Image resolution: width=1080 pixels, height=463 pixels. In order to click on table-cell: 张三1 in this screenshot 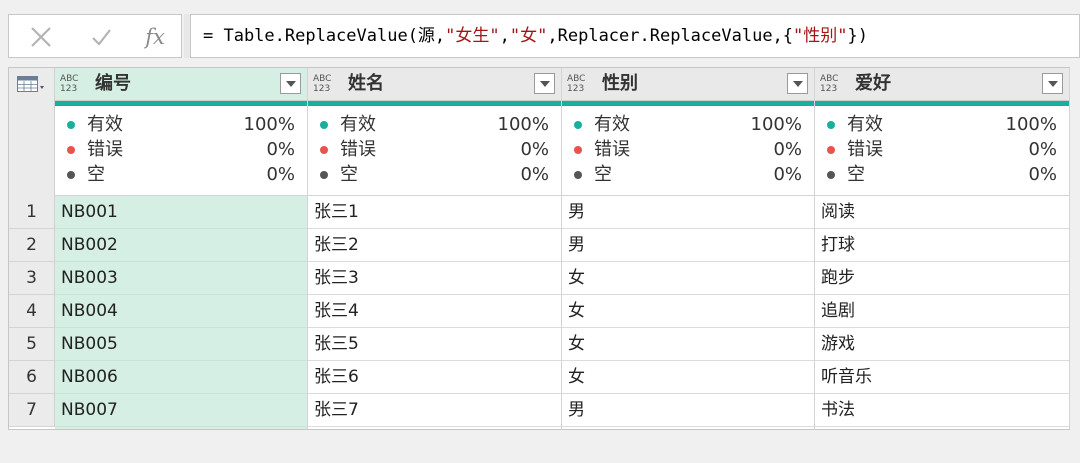, I will do `click(434, 212)`.